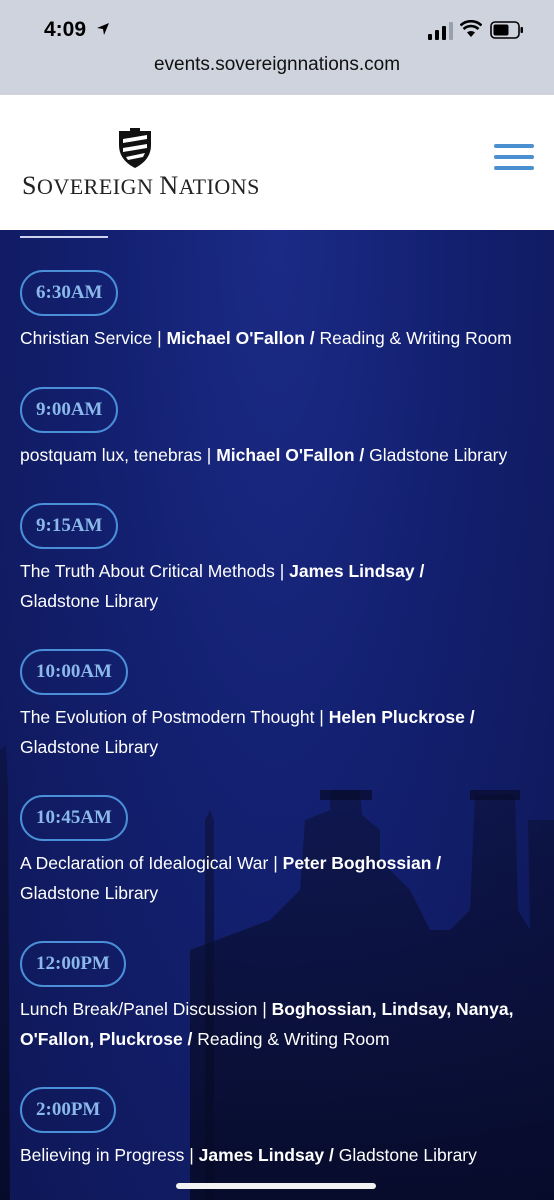  What do you see at coordinates (155, 571) in the screenshot?
I see `event-title: The Truth About Critical Methods |` at bounding box center [155, 571].